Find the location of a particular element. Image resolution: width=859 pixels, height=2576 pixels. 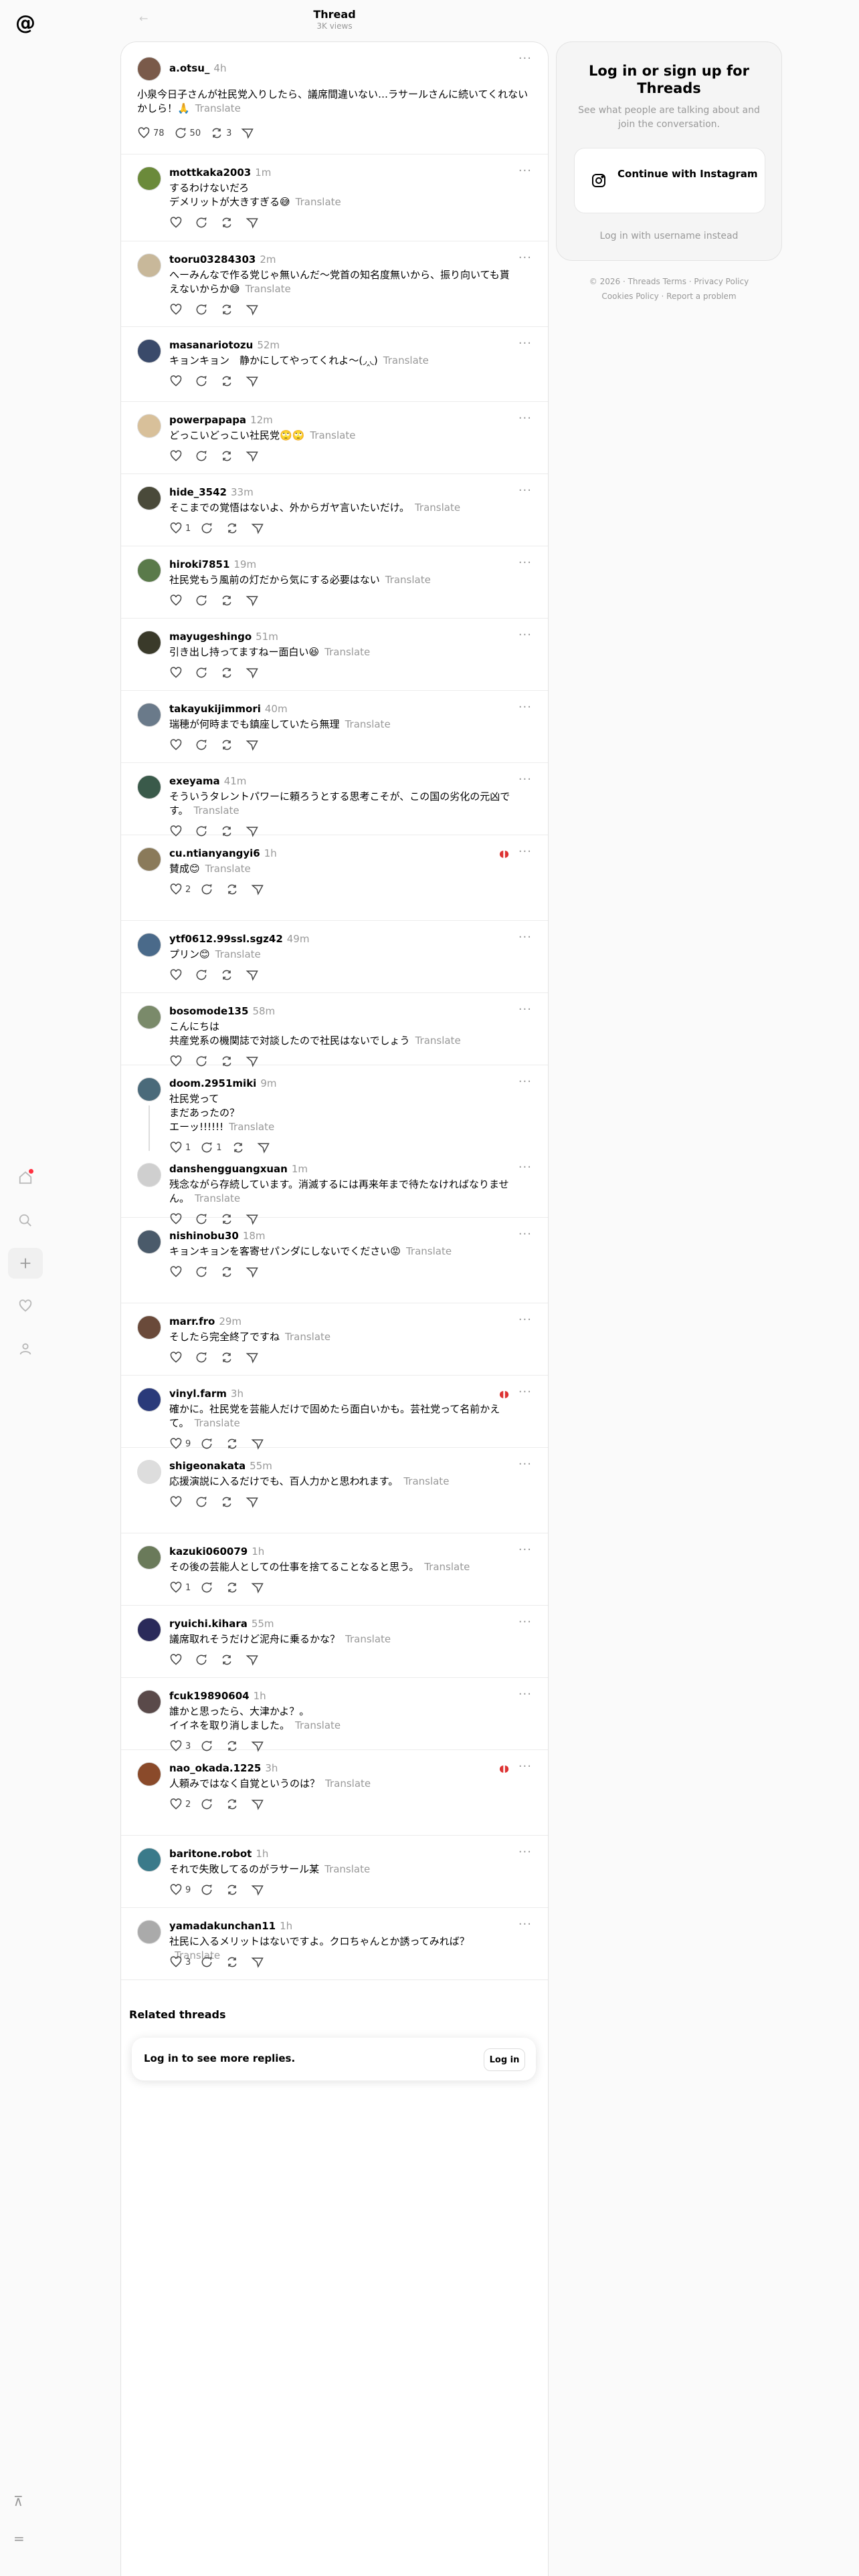

footer-cookies-link: Cookies Policy is located at coordinates (629, 296).